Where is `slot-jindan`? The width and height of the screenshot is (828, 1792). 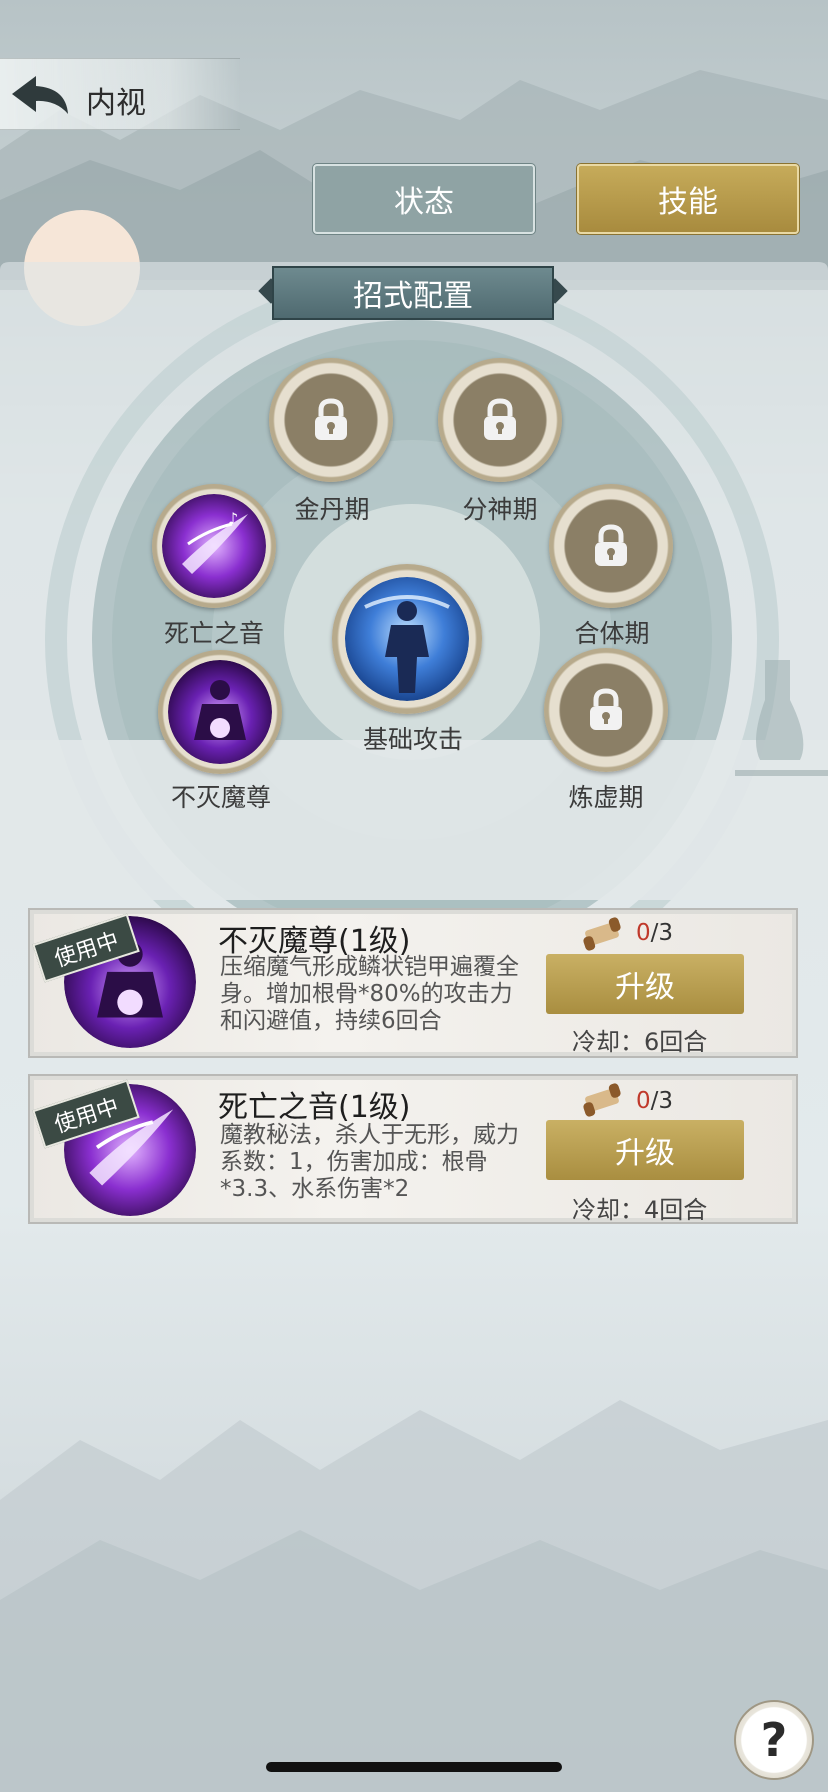 slot-jindan is located at coordinates (331, 420).